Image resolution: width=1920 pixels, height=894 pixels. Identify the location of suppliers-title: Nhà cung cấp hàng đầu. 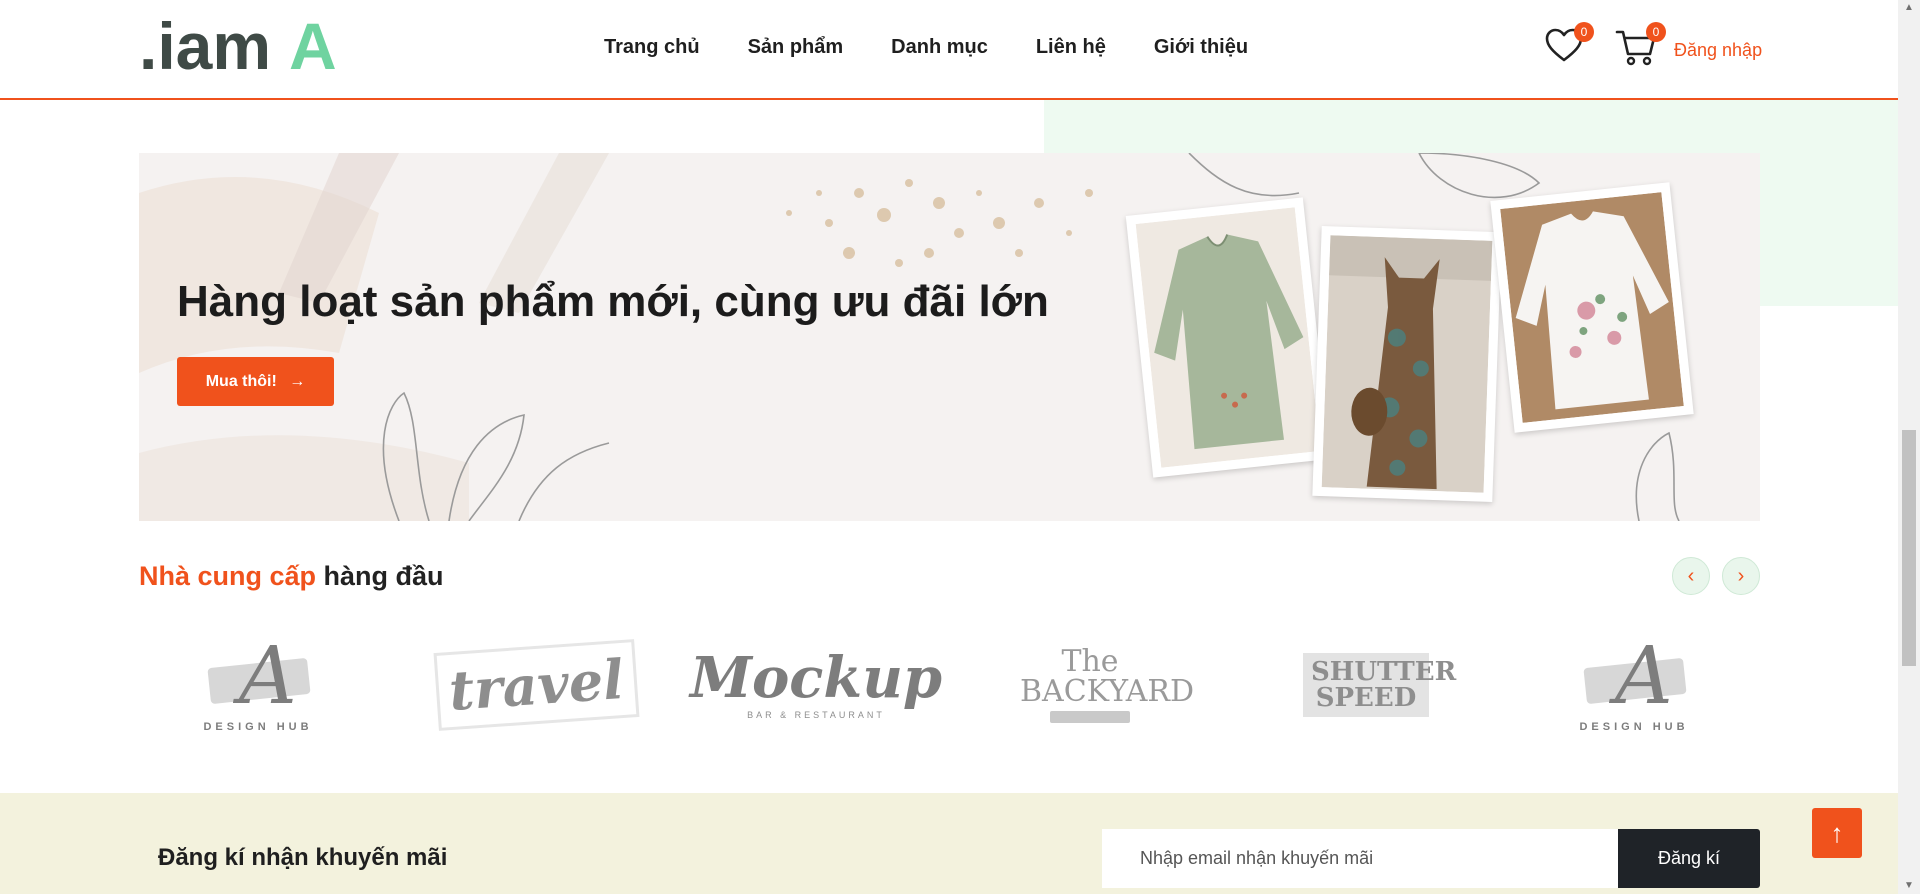
(291, 576).